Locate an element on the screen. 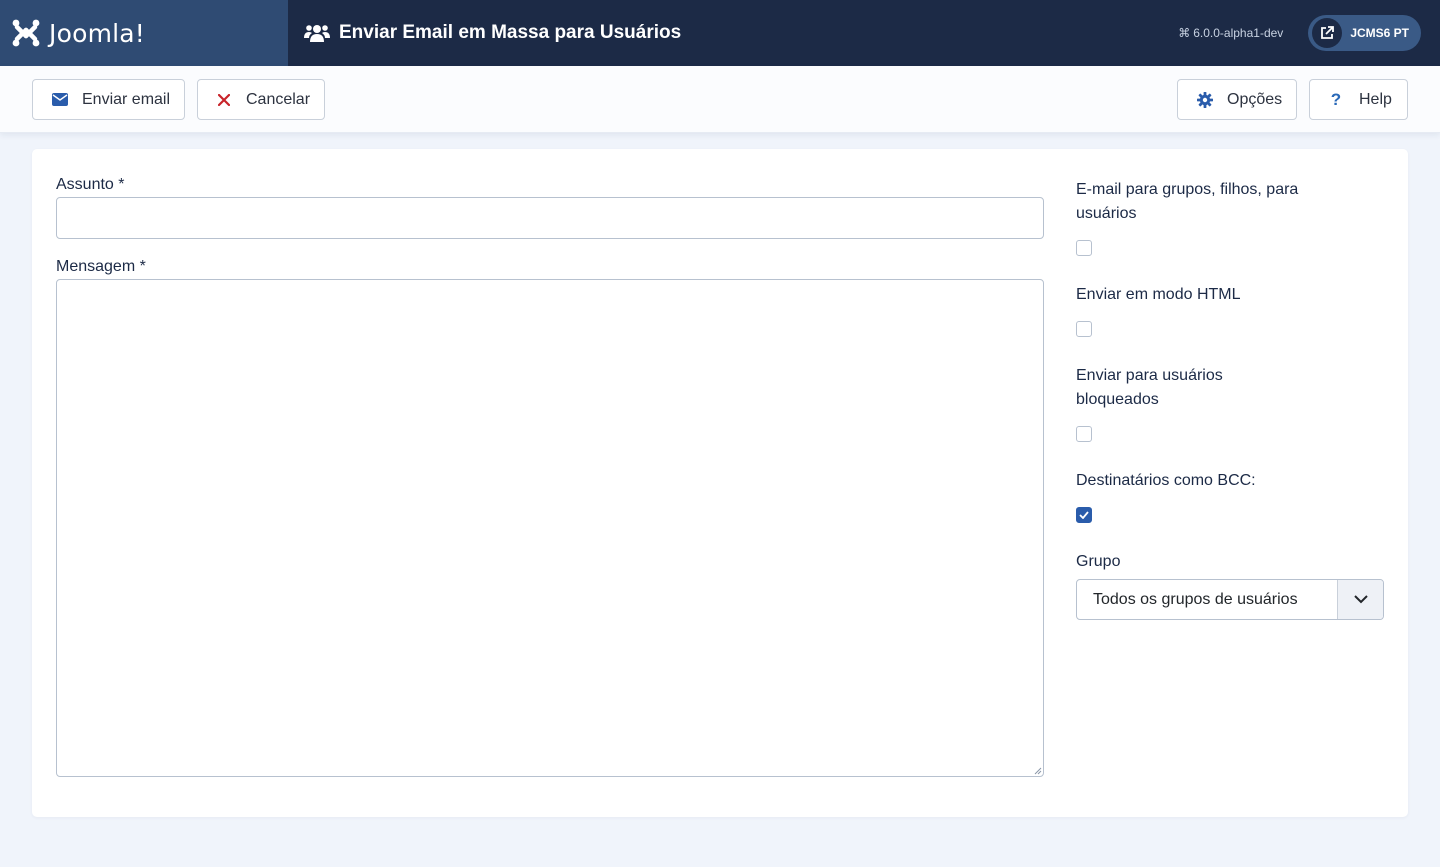 The image size is (1440, 867). question-icon: ? is located at coordinates (1336, 99).